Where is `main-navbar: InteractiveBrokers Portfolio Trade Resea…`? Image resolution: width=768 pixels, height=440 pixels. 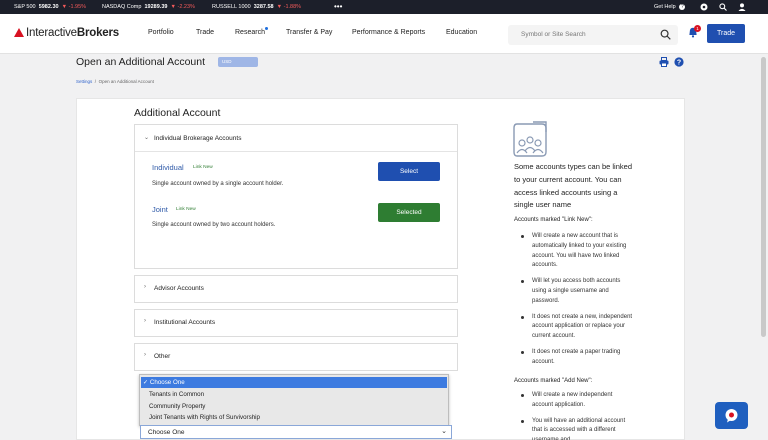
main-navbar: InteractiveBrokers Portfolio Trade Resea… is located at coordinates (384, 34).